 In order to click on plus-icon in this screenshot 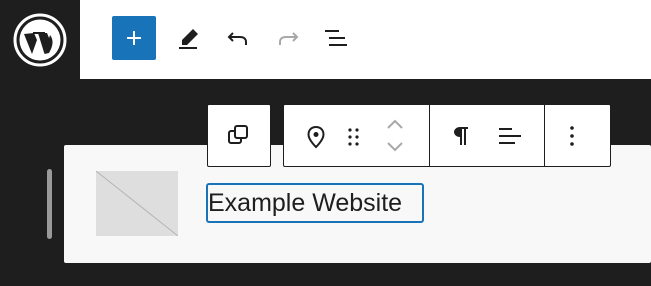, I will do `click(134, 38)`.